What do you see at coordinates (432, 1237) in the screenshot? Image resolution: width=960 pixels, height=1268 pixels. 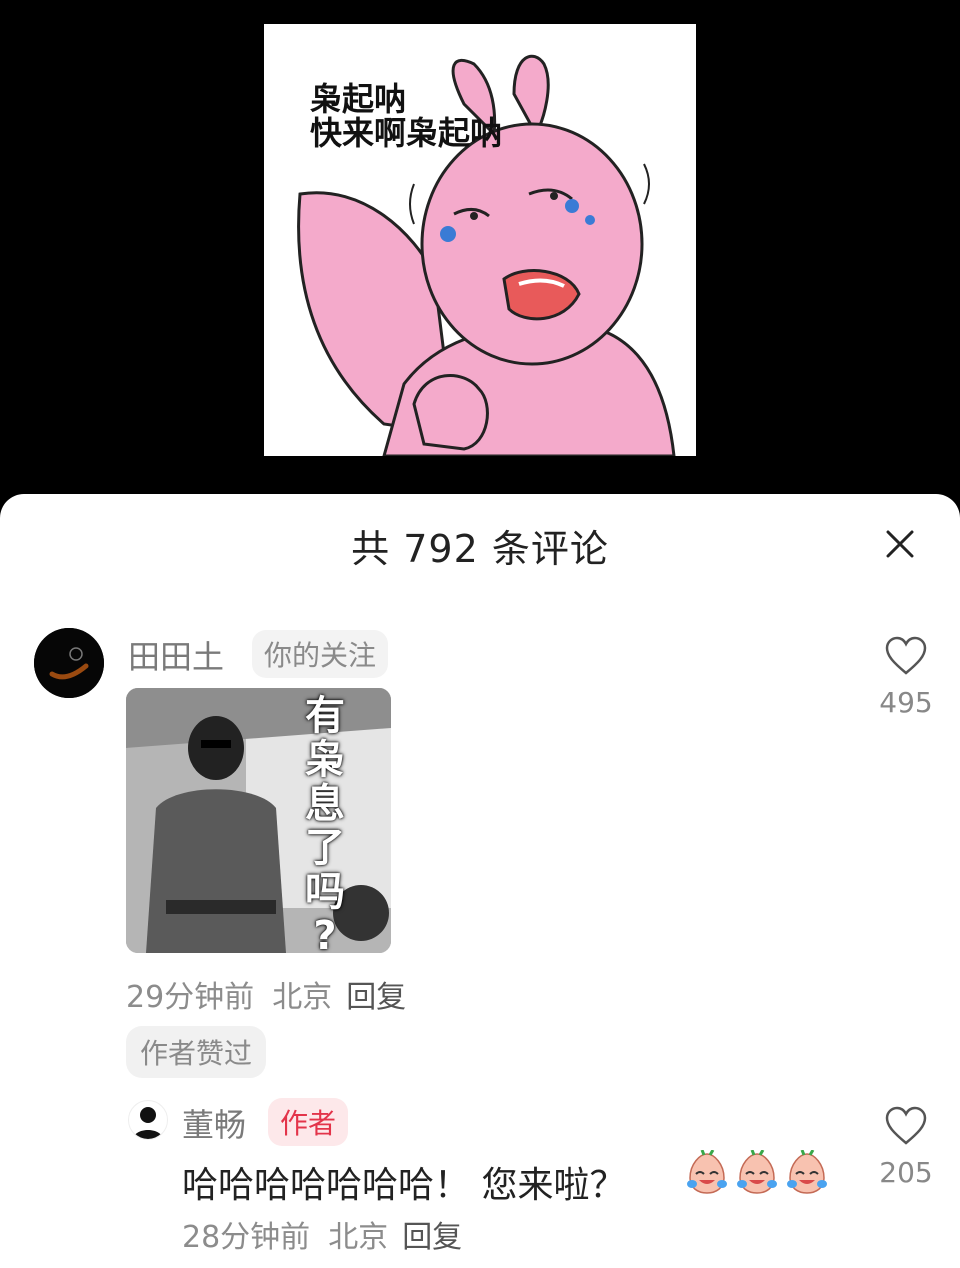 I see `reply-reply-button: 回复` at bounding box center [432, 1237].